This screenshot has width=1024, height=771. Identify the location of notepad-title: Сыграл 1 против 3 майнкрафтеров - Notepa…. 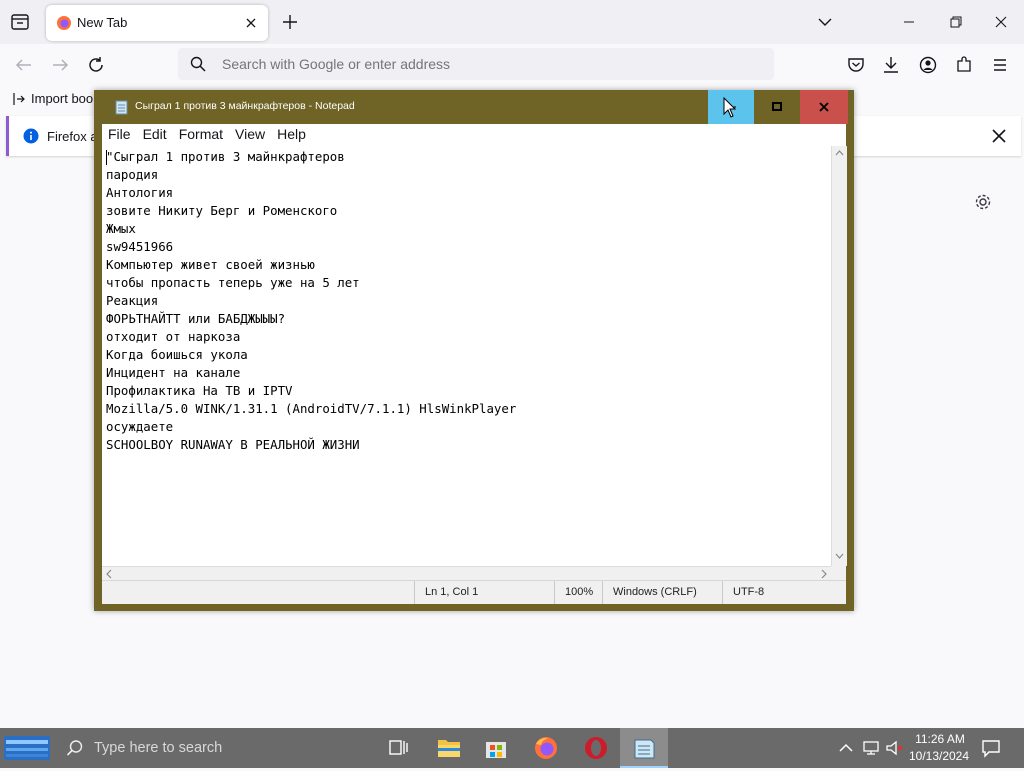
(245, 106).